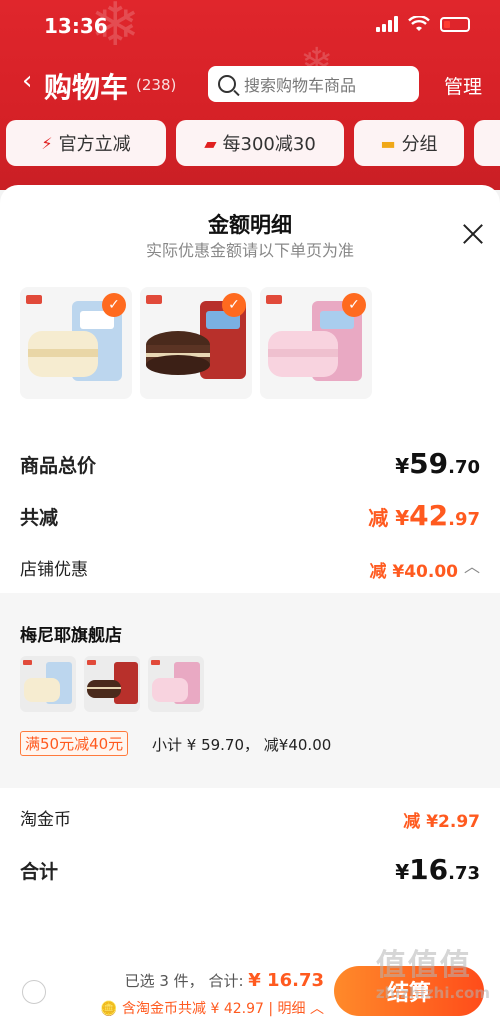  What do you see at coordinates (76, 26) in the screenshot?
I see `status-time: 13:36` at bounding box center [76, 26].